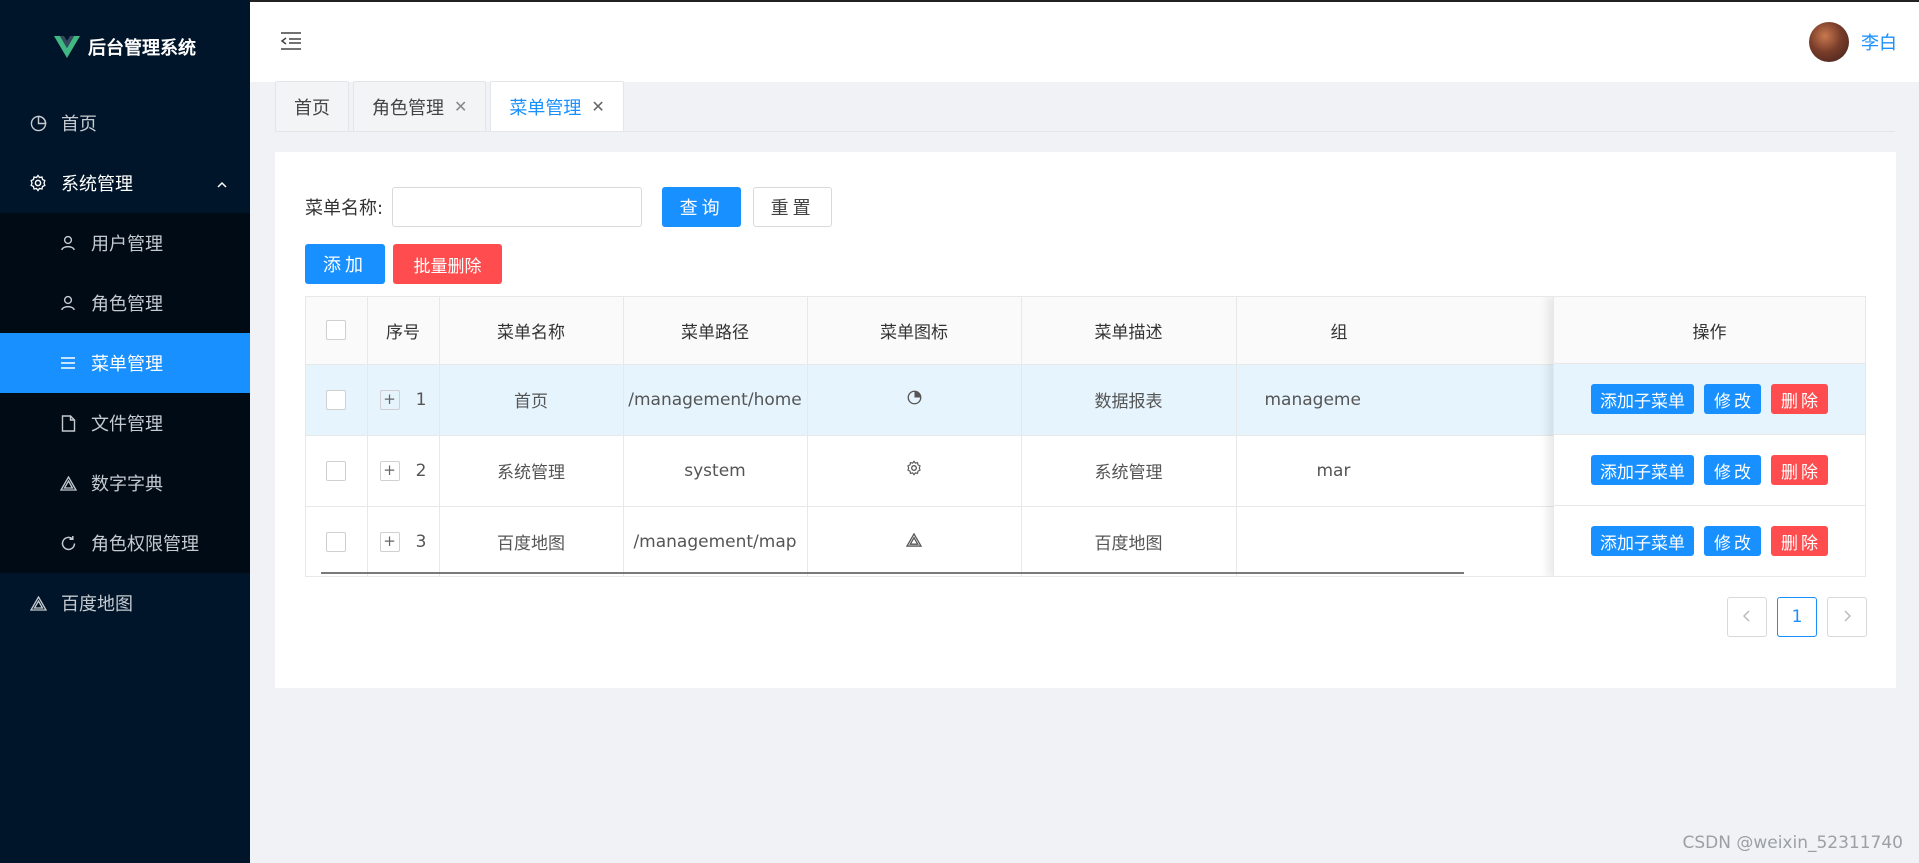 The height and width of the screenshot is (863, 1919). I want to click on refresh-icon, so click(68, 543).